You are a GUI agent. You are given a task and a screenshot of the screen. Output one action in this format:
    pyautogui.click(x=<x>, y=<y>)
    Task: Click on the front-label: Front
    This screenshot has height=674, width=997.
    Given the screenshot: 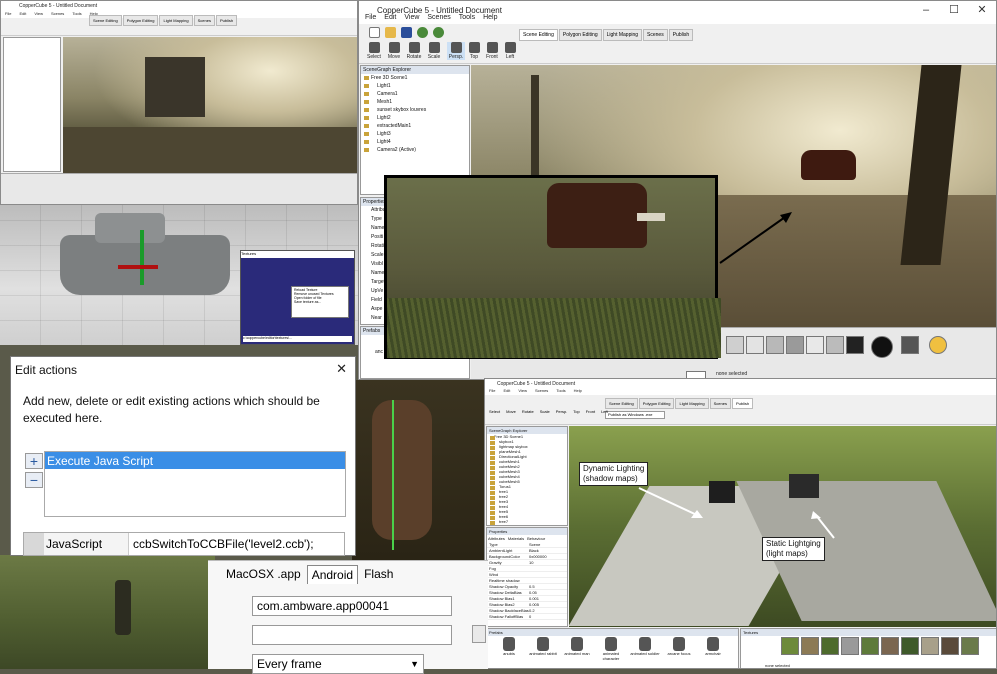 What is the action you would take?
    pyautogui.click(x=590, y=411)
    